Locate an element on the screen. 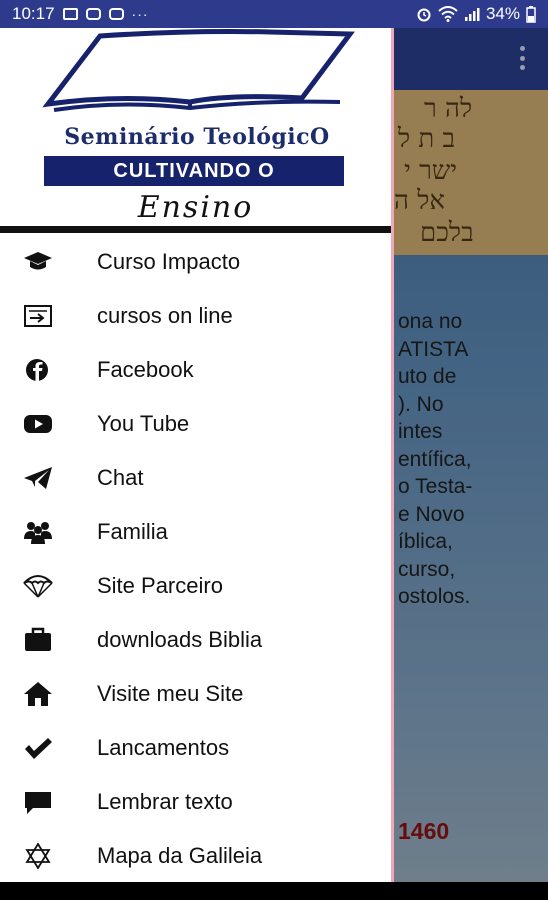  menu-label: You Tube is located at coordinates (143, 423).